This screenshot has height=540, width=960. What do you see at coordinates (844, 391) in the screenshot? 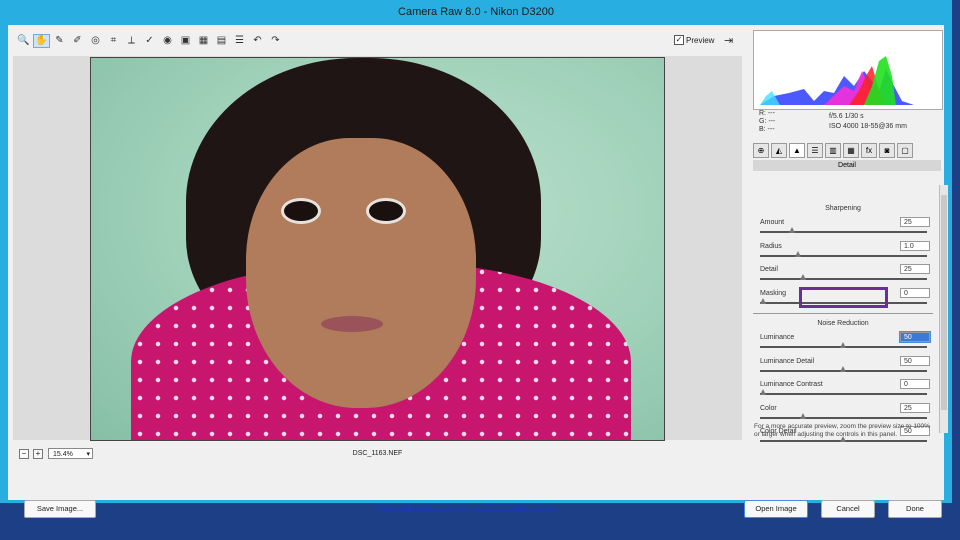
I see `slider-luminance-contrast: Luminance Contrast 0` at bounding box center [844, 391].